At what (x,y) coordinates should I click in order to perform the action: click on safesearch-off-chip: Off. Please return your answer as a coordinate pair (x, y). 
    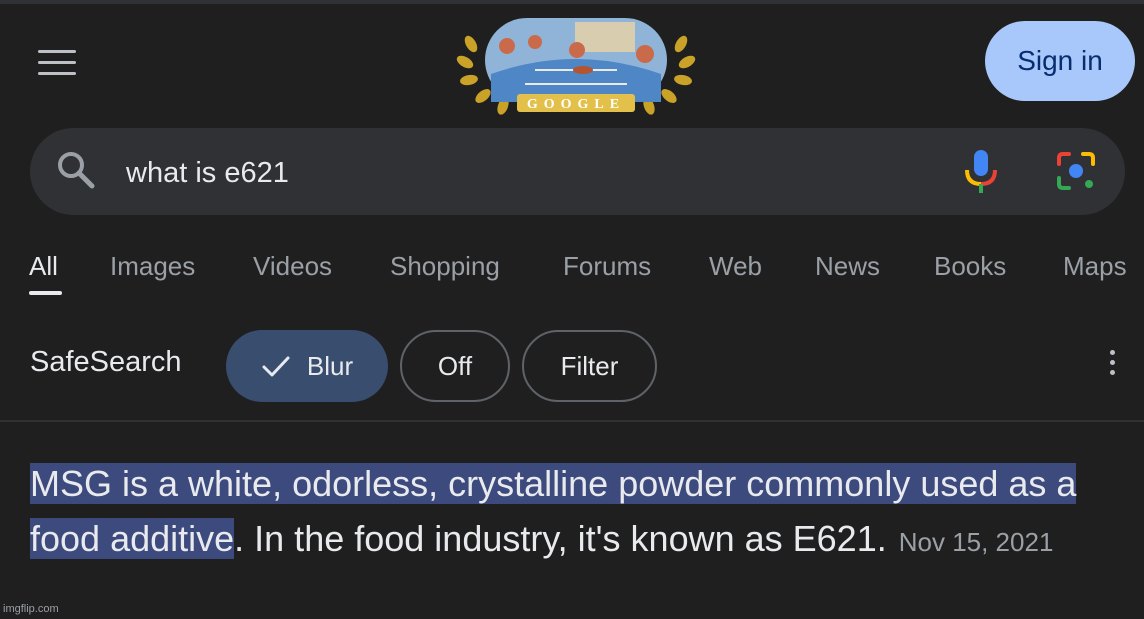
    Looking at the image, I should click on (455, 366).